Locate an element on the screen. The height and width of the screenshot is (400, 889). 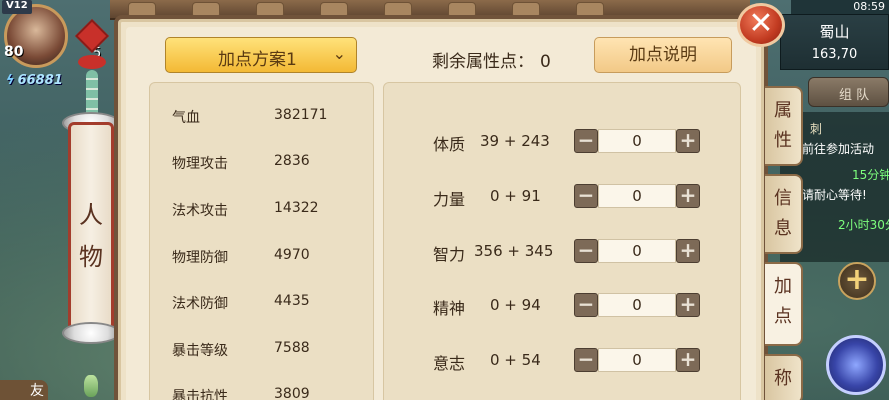
stat-label: 气血 is located at coordinates (186, 118).